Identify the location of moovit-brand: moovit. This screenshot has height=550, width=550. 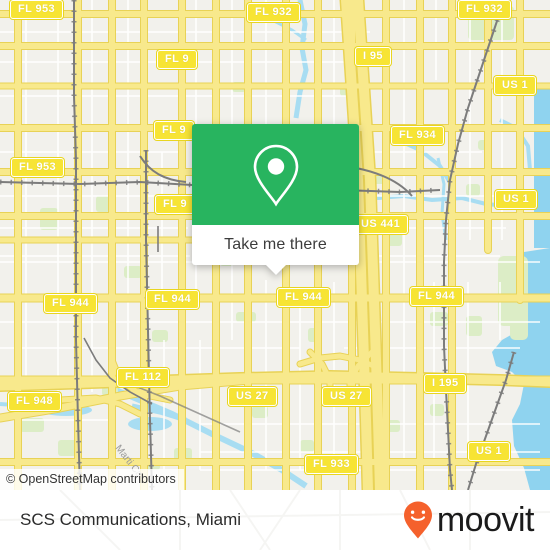
(468, 520).